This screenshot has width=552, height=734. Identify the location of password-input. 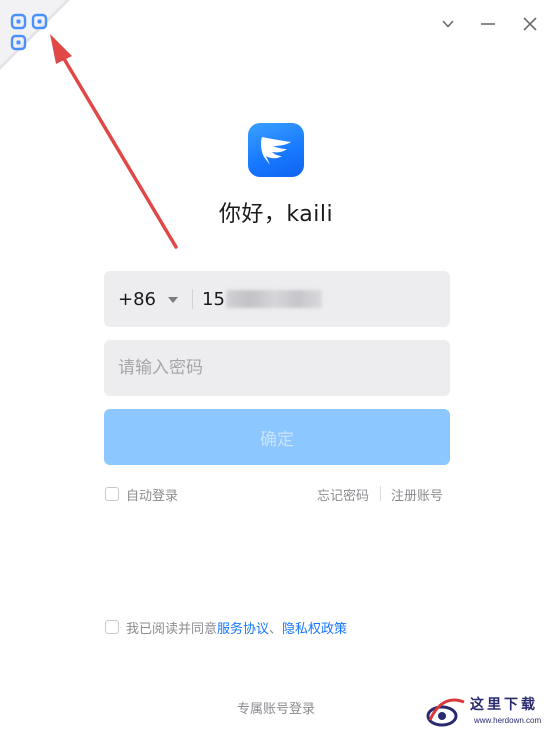
(278, 368).